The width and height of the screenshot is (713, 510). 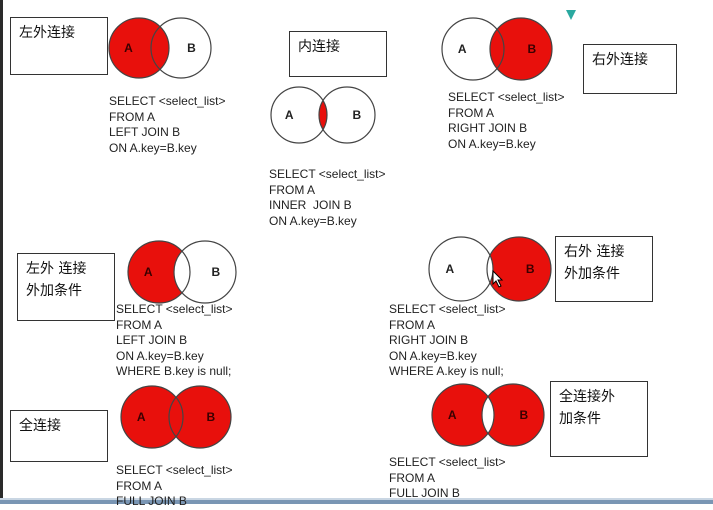 I want to click on label-box-left-outer: 左外连接, so click(x=59, y=46).